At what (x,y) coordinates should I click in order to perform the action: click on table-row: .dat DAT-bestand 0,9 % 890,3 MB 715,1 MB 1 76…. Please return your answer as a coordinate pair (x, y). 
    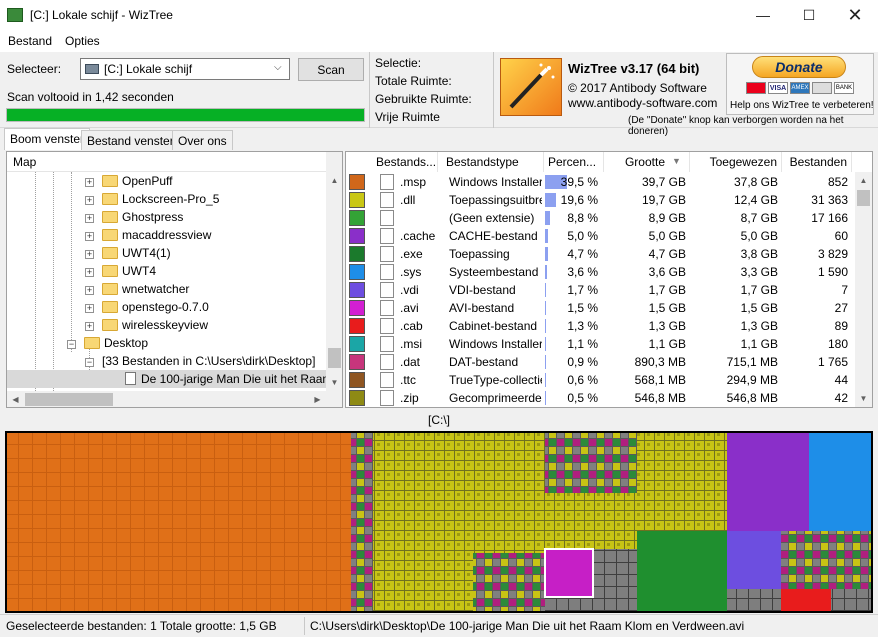
    Looking at the image, I should click on (599, 362).